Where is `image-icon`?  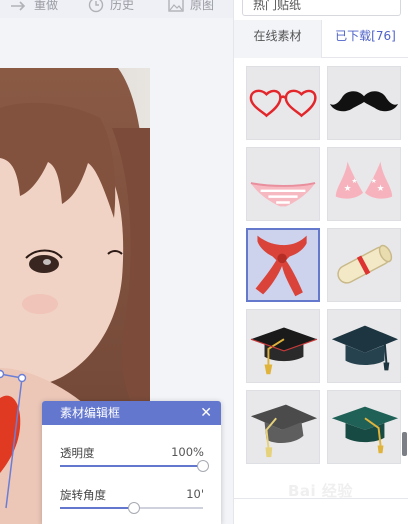
image-icon is located at coordinates (176, 6).